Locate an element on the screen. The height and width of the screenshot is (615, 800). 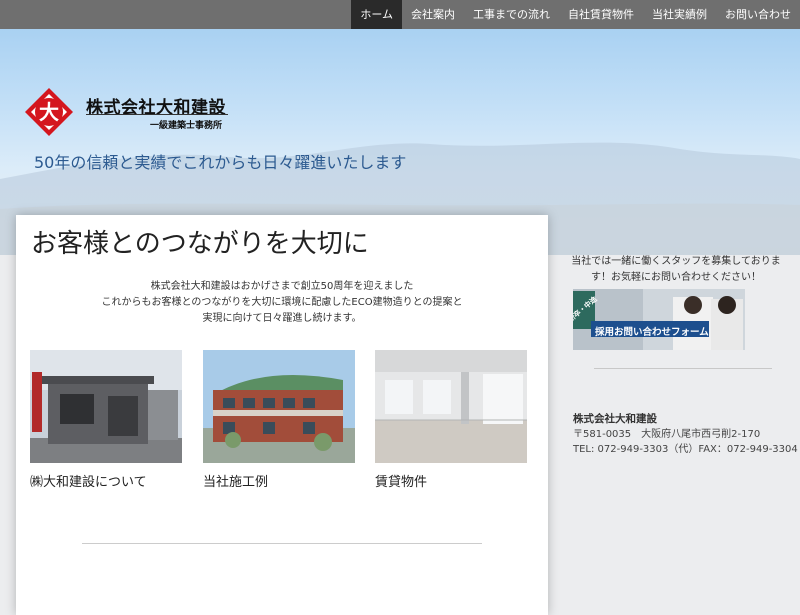
tile-about: ㈱大和建設について is located at coordinates (106, 420).